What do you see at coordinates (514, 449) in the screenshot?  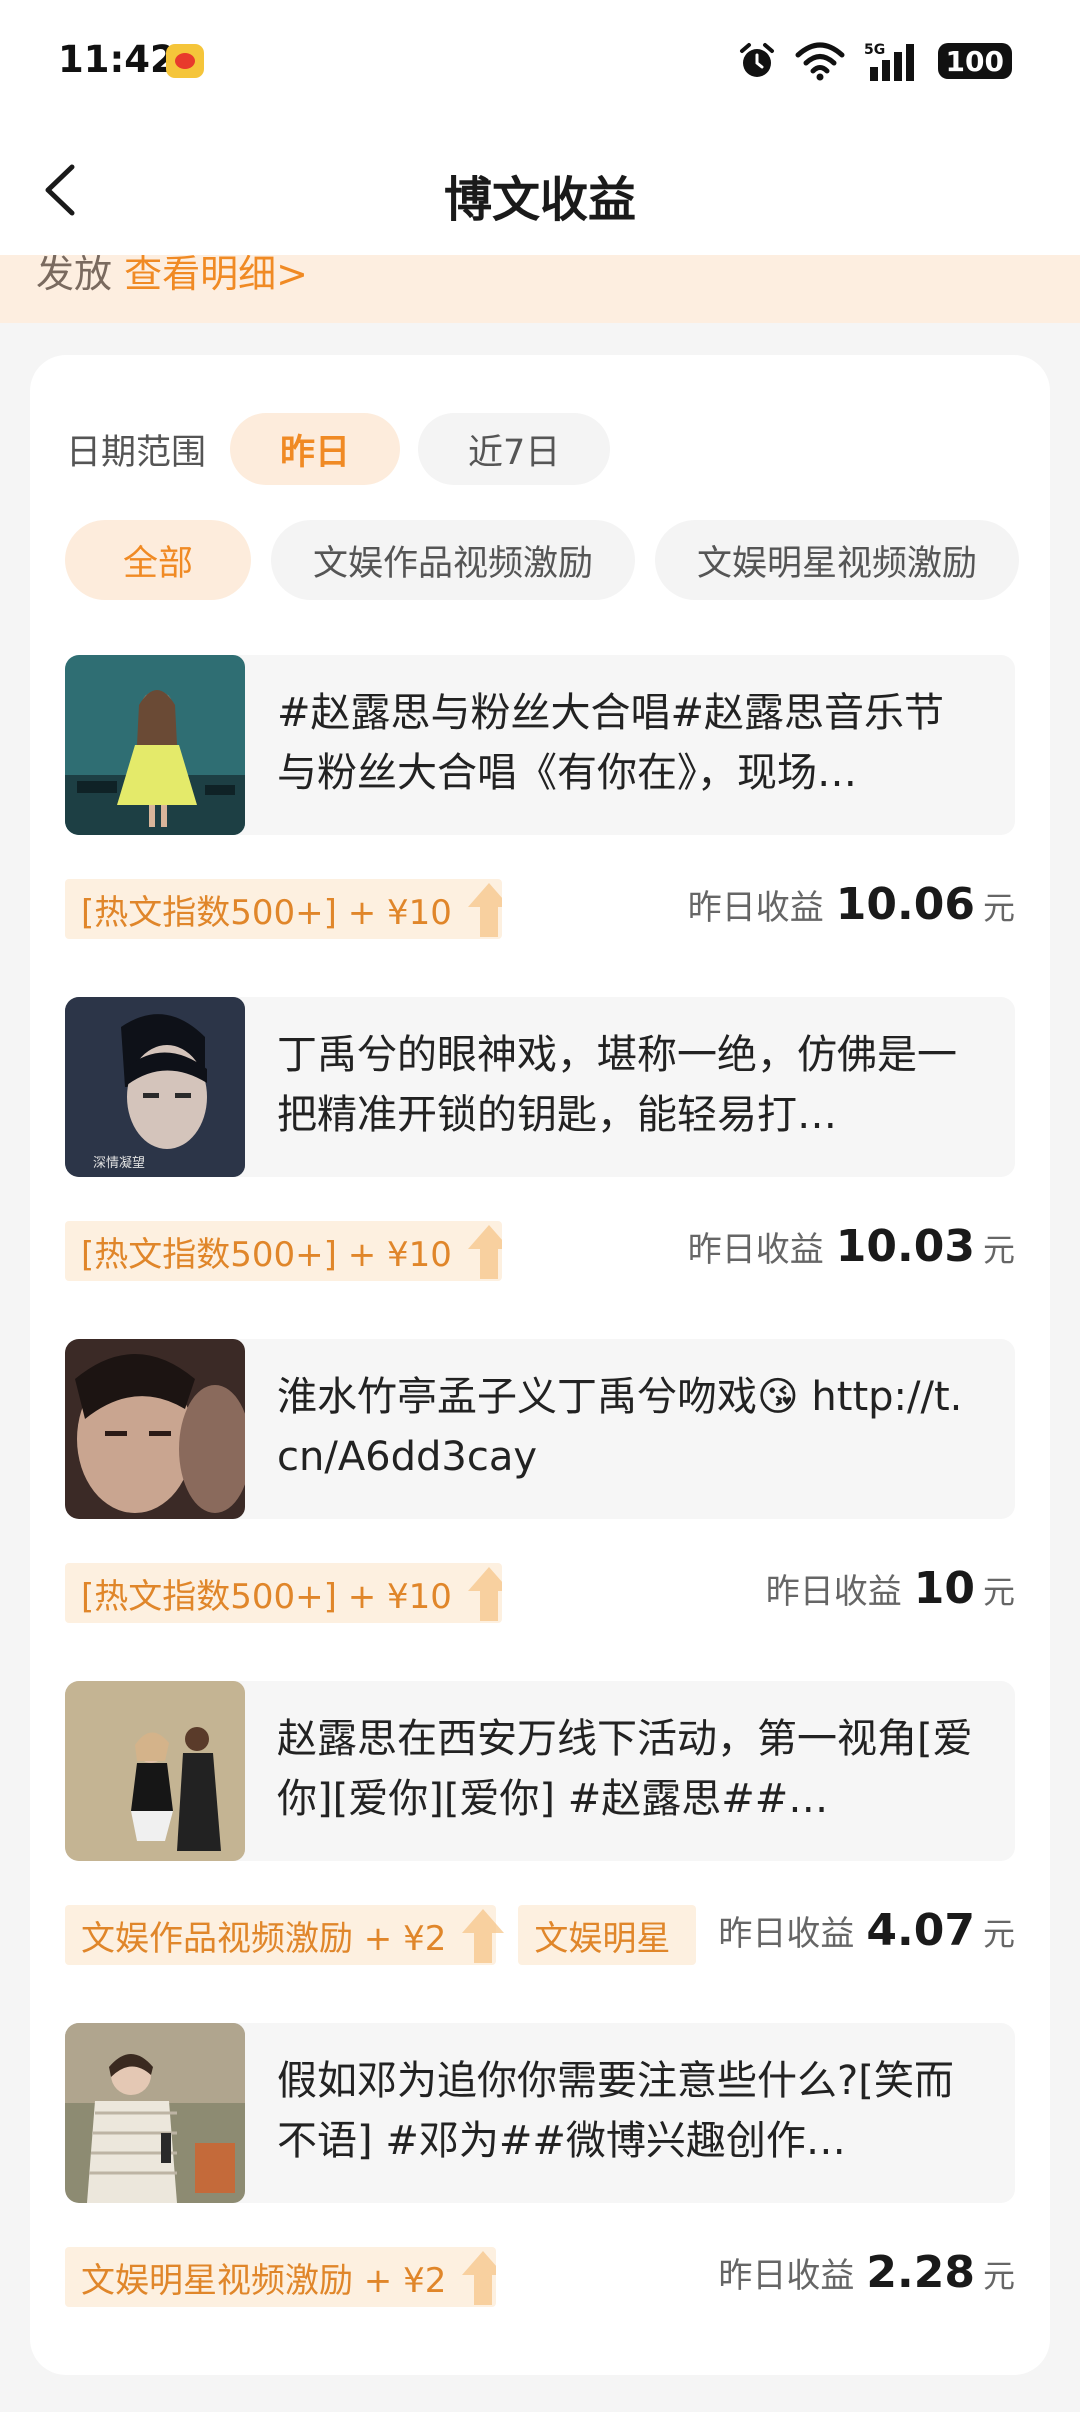 I see `filter-last-7-days: 近7日` at bounding box center [514, 449].